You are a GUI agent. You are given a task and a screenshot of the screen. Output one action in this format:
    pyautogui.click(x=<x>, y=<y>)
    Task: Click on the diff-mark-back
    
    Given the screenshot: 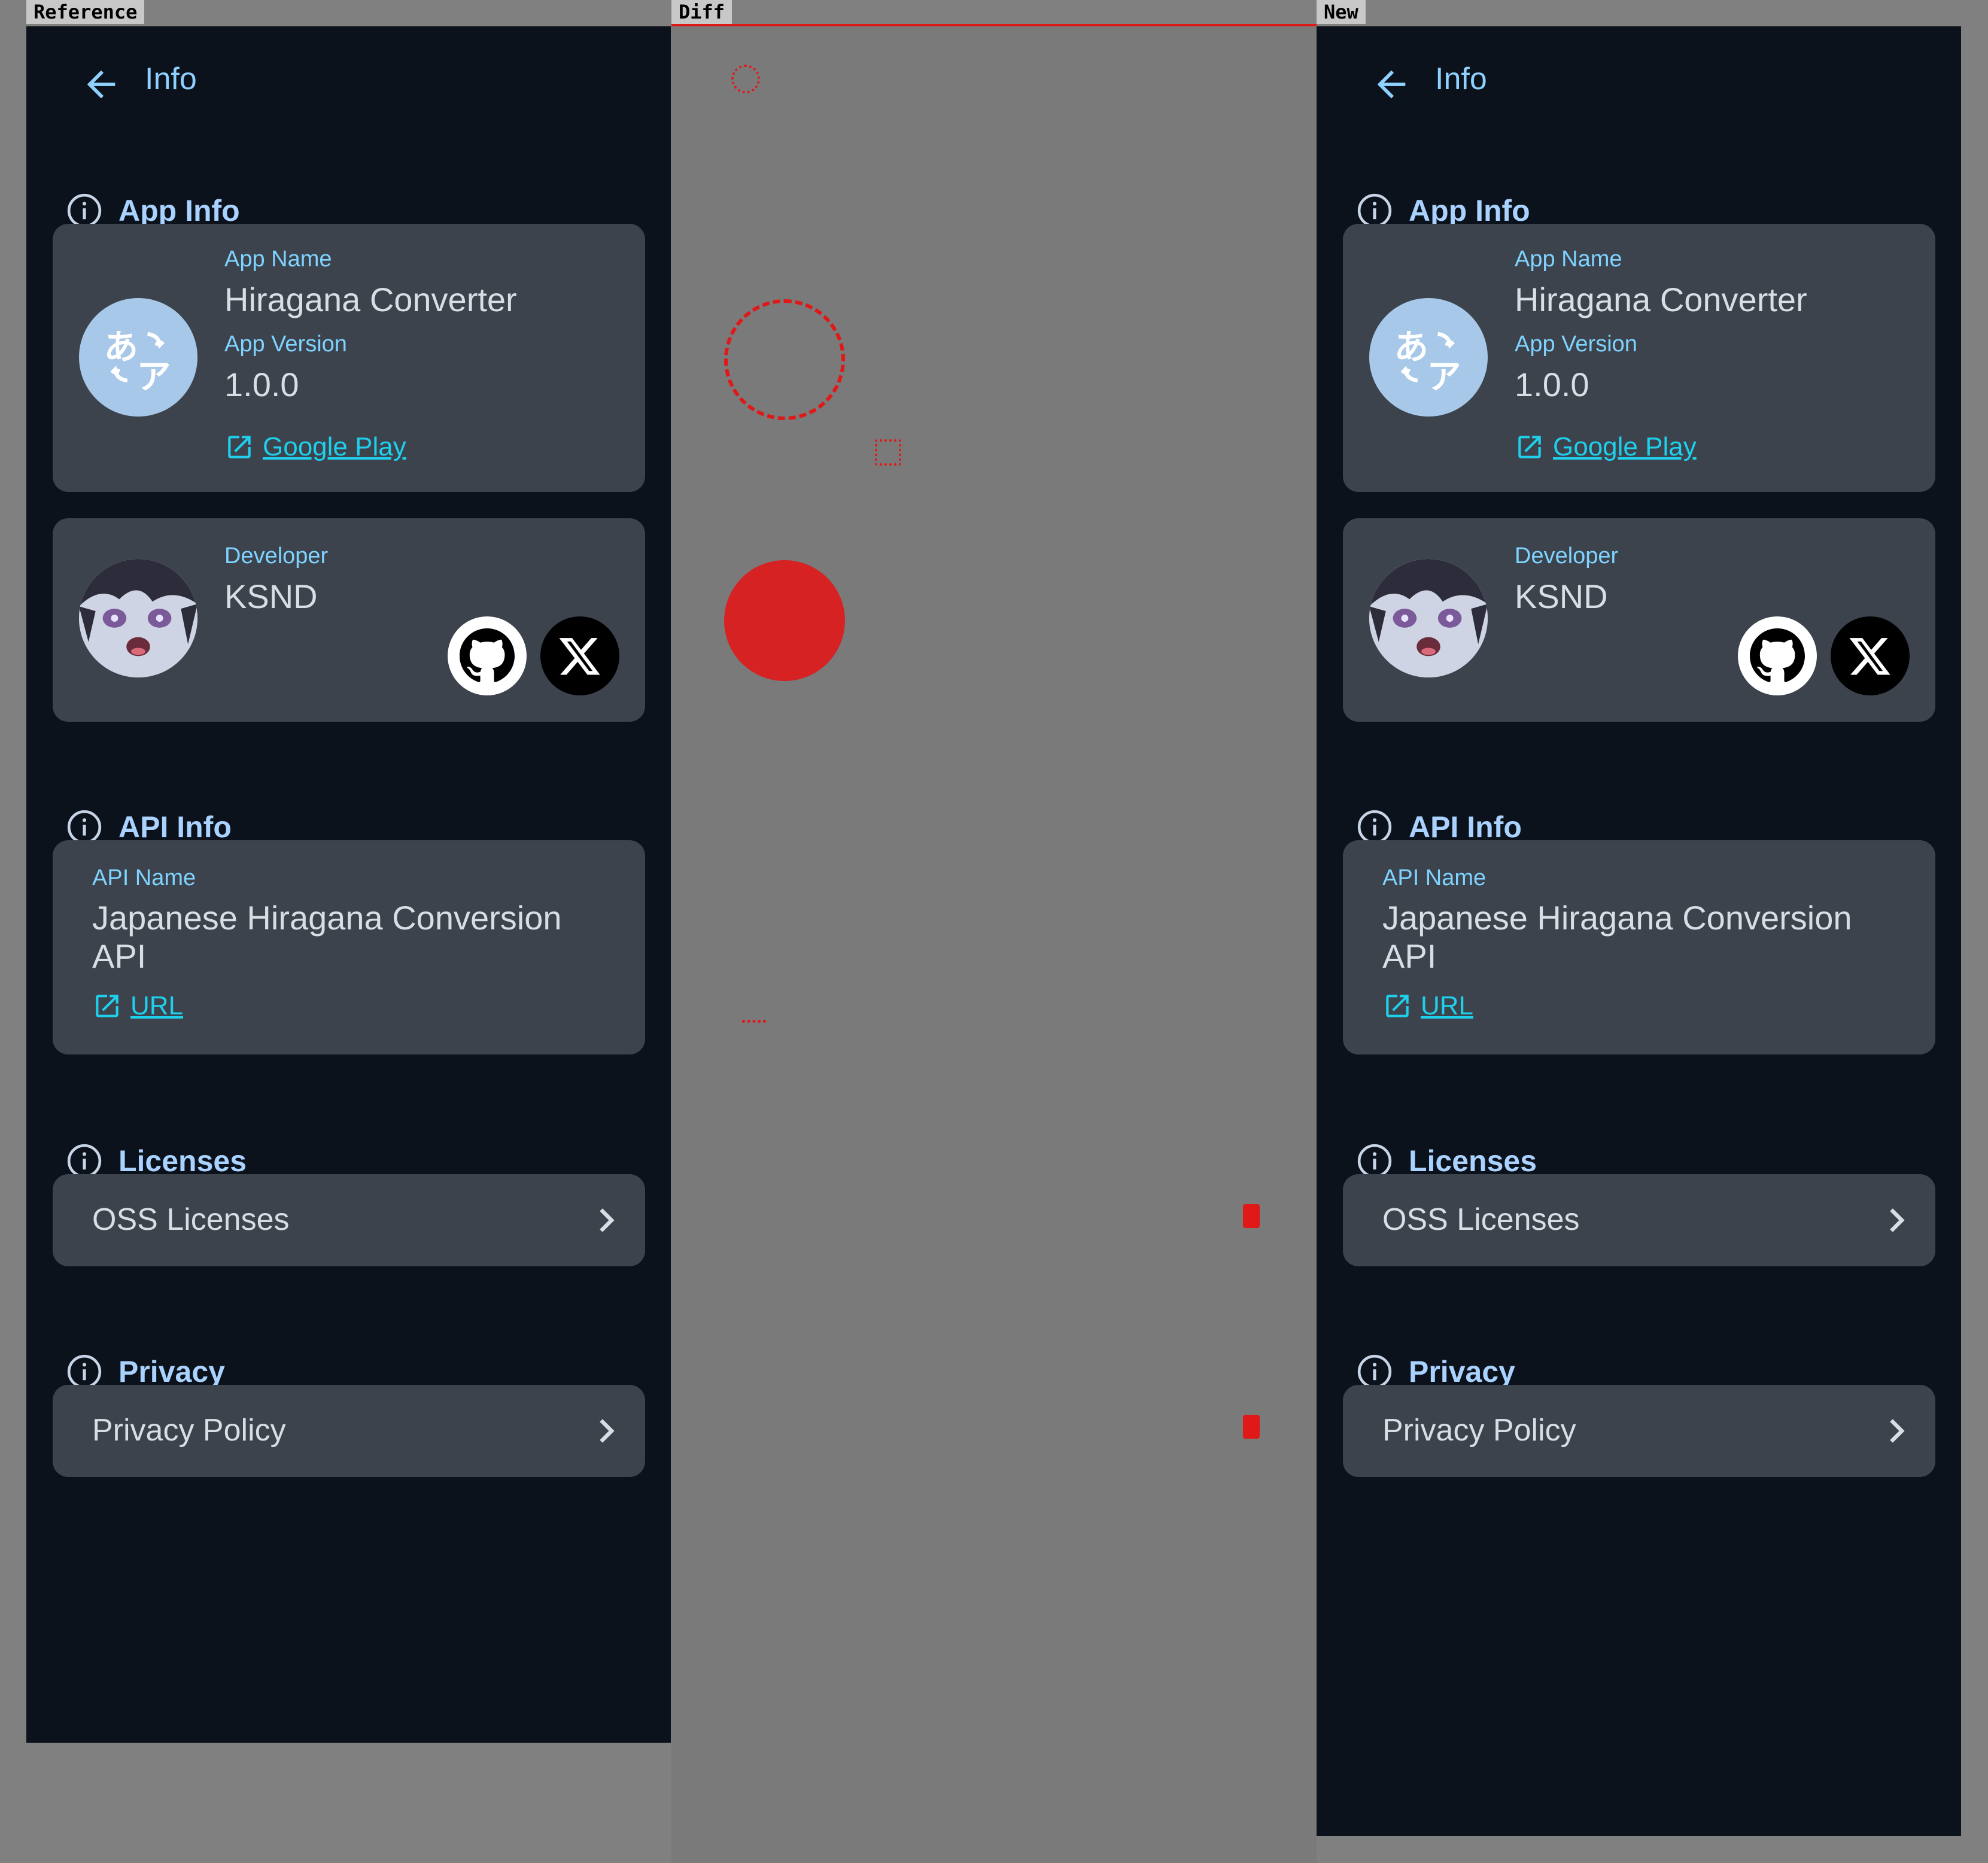 What is the action you would take?
    pyautogui.click(x=745, y=79)
    